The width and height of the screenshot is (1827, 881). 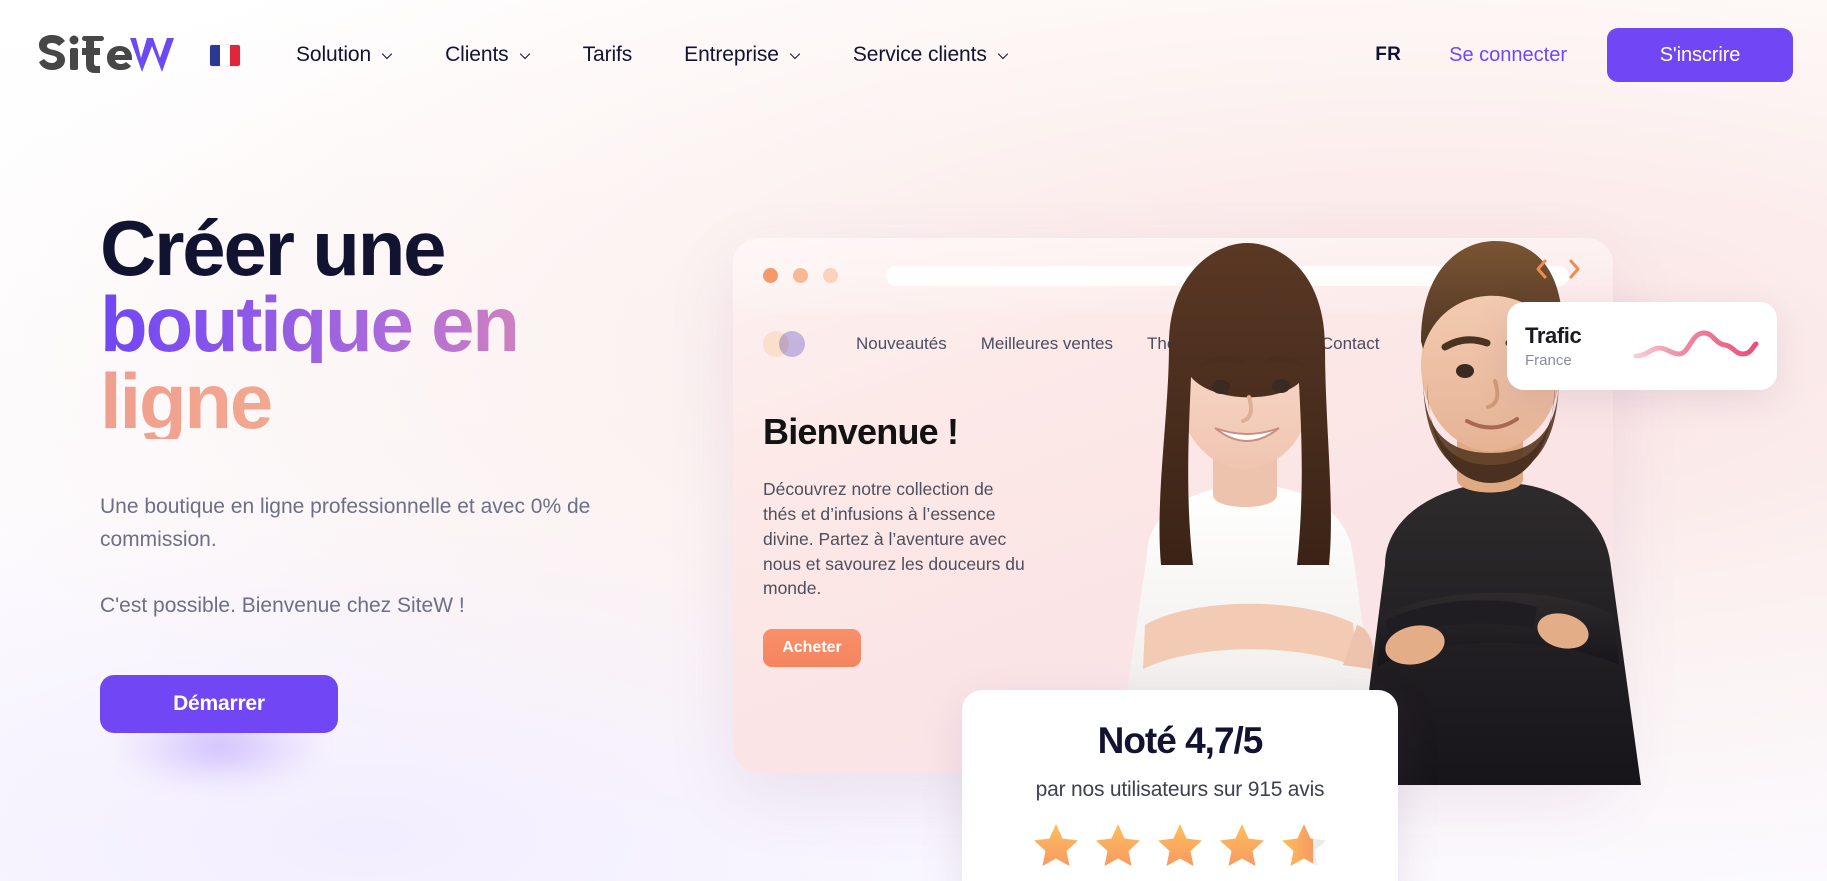 I want to click on hero-paragraph-2: C'est possible. Bienvenue chez SiteW !, so click(x=282, y=606).